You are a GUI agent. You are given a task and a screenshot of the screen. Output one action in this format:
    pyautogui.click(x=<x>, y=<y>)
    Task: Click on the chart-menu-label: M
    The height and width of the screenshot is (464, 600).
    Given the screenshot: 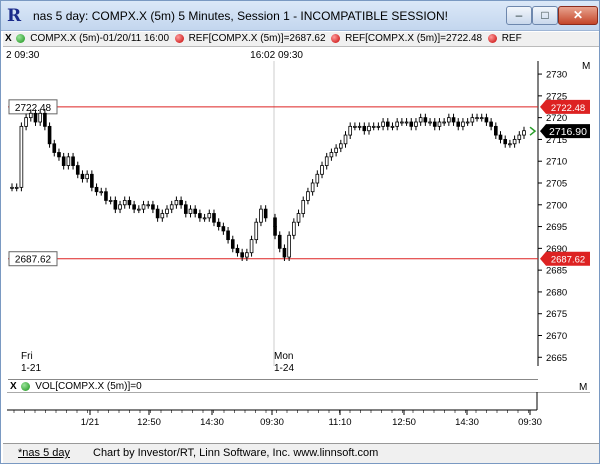 What is the action you would take?
    pyautogui.click(x=586, y=66)
    